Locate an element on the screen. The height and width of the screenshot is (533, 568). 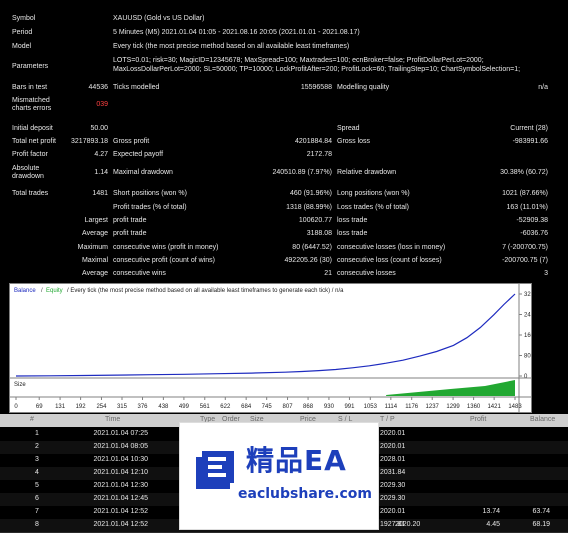
table-cell-time: 2021.01.04 12:52 is located at coordinates (121, 524).